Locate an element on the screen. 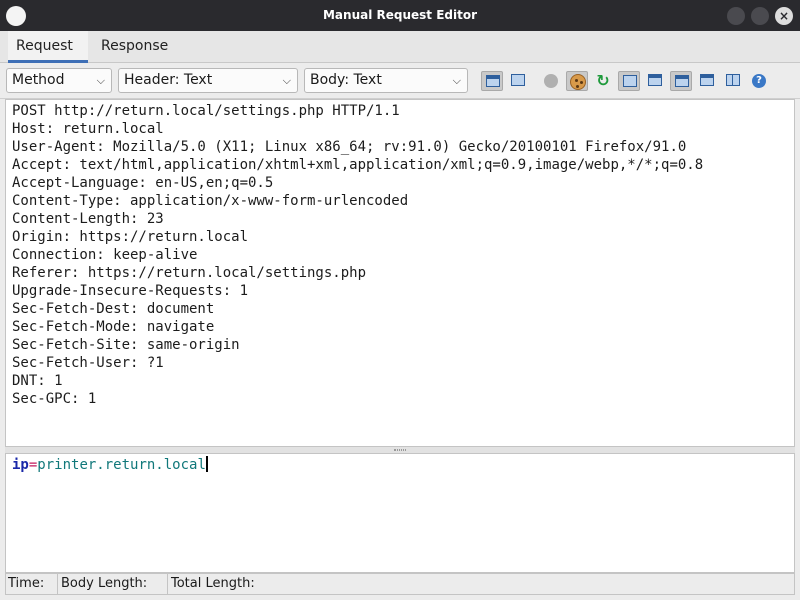  header-line: Origin: https://return.local is located at coordinates (130, 237).